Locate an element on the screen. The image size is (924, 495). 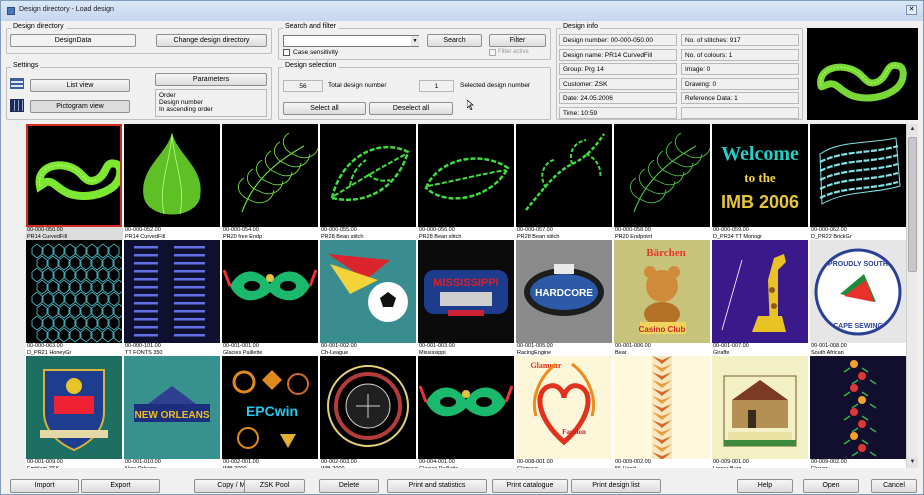
scroll-thumb is located at coordinates (912, 204).